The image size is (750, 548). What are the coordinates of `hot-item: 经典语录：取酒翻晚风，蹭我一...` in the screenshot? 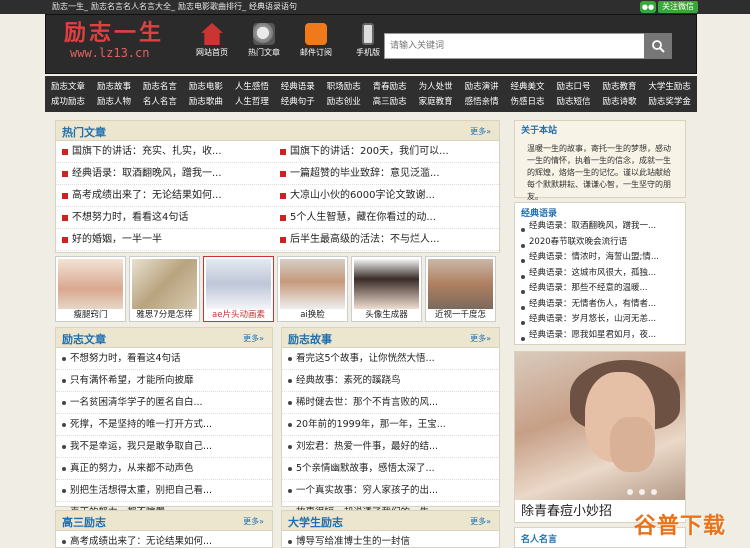 It's located at (163, 174).